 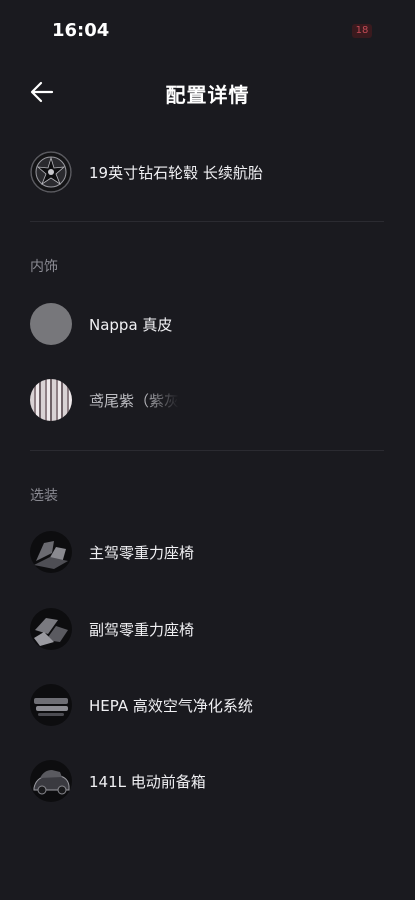 I want to click on option-row-air-purifier: HEPA 高效空气净化系统, so click(x=207, y=705).